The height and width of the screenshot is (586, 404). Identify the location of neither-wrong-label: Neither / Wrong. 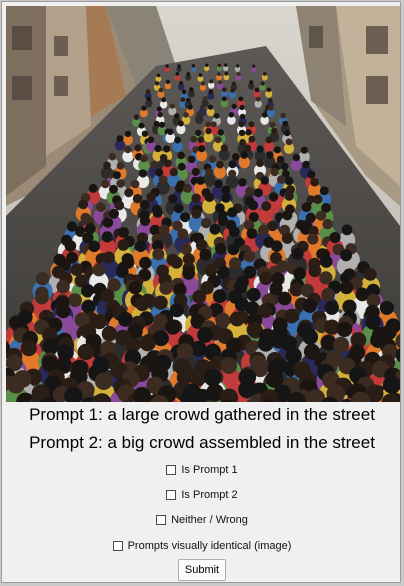
(209, 520).